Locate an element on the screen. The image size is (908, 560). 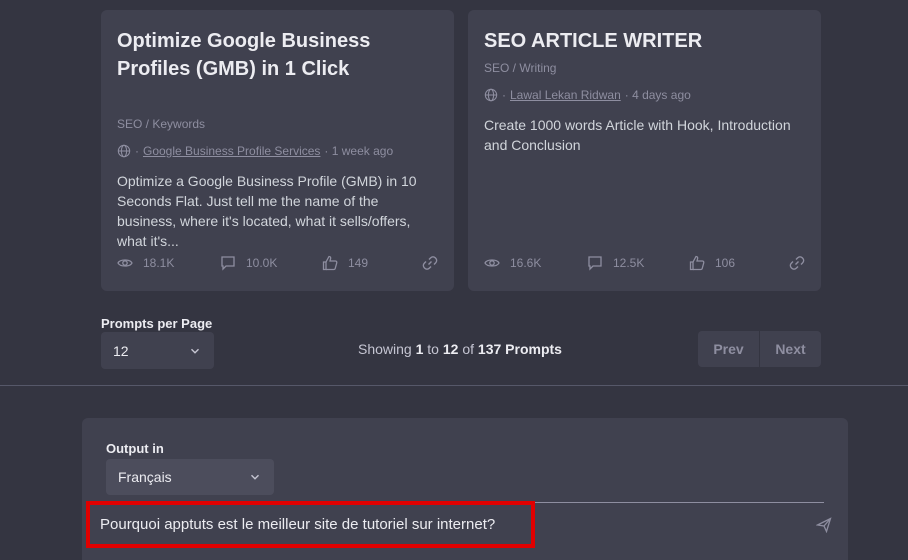
comments-stat: 10.0K is located at coordinates (271, 263).